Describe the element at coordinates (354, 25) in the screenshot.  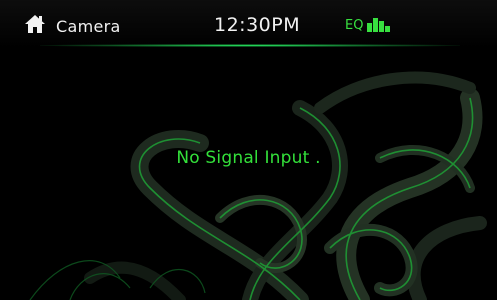
I see `eq-label: EQ` at that location.